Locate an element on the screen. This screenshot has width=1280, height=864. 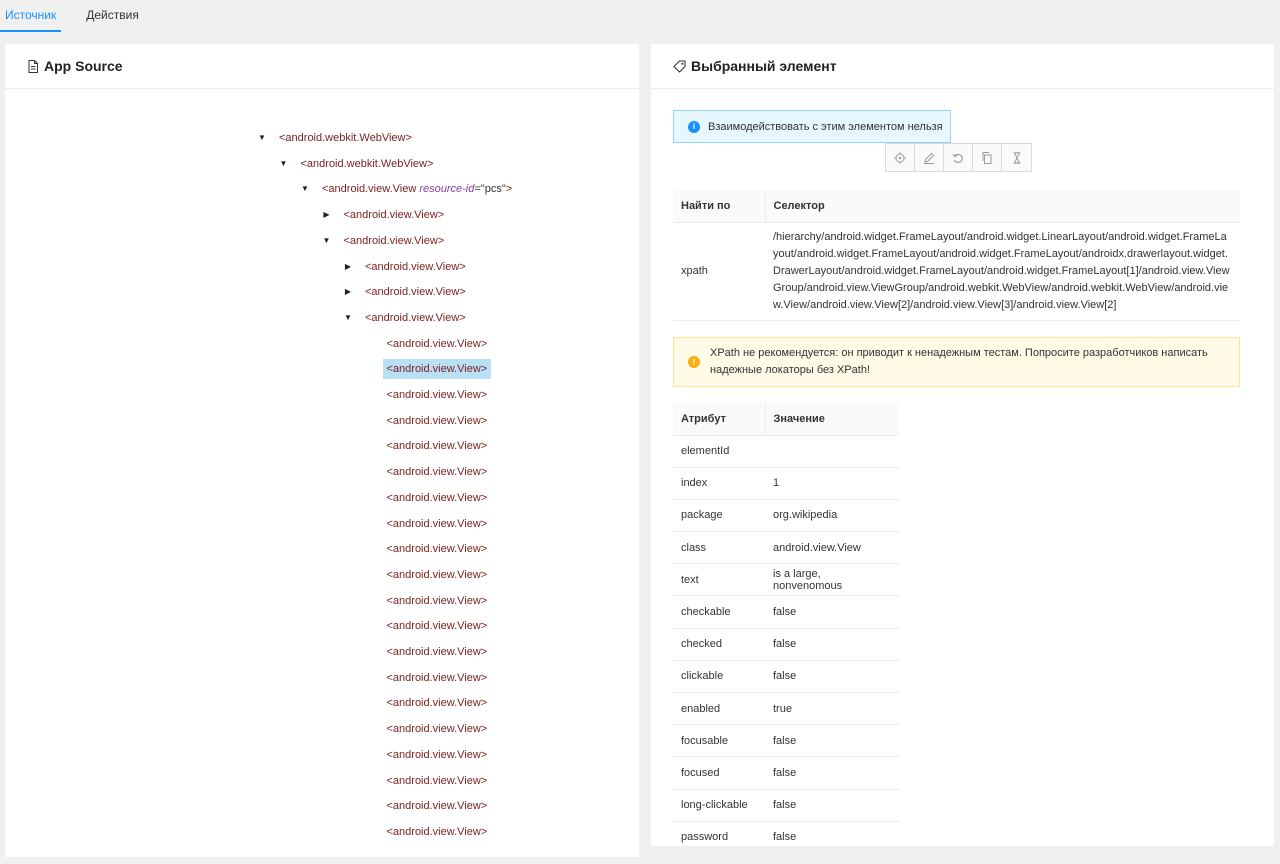
table-row: focused false is located at coordinates (786, 773).